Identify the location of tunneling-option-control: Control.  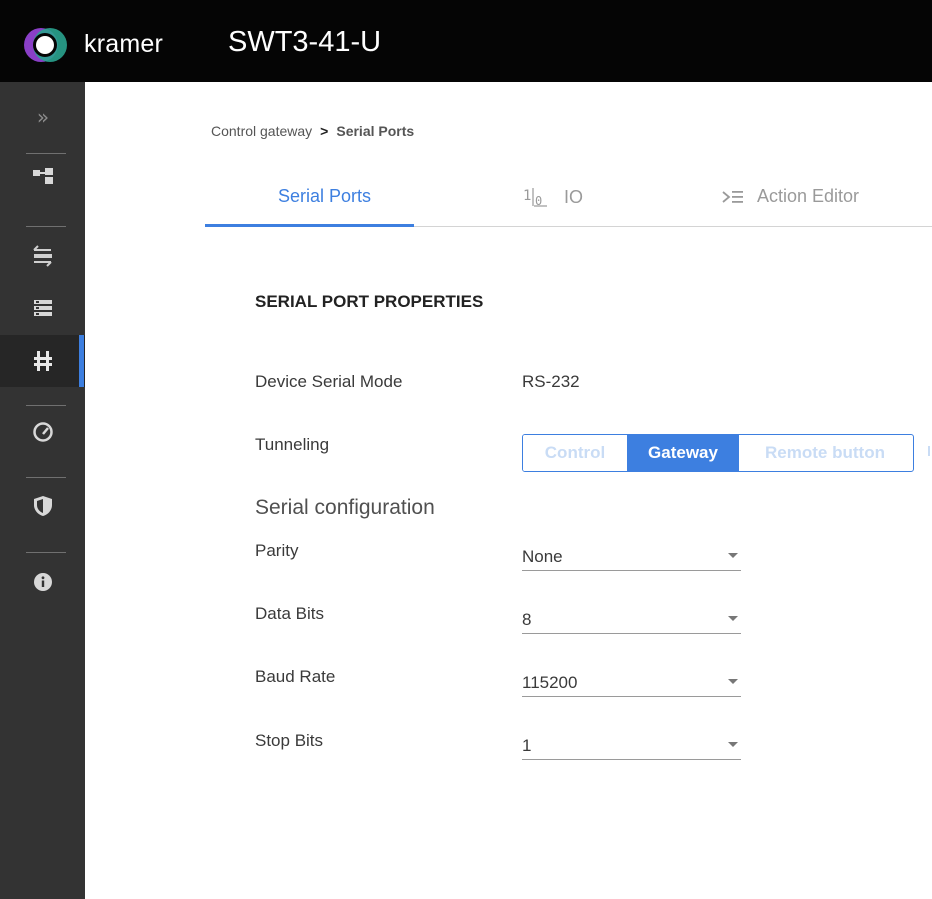
(575, 453).